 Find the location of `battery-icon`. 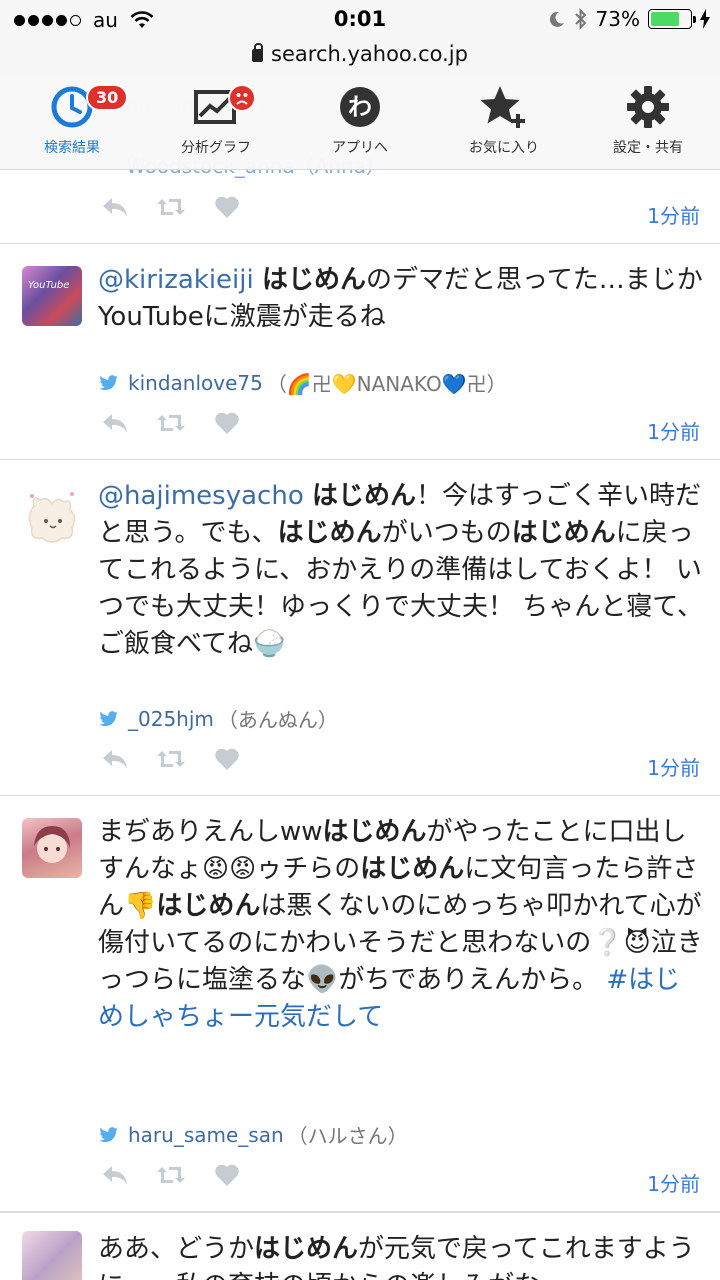

battery-icon is located at coordinates (672, 19).